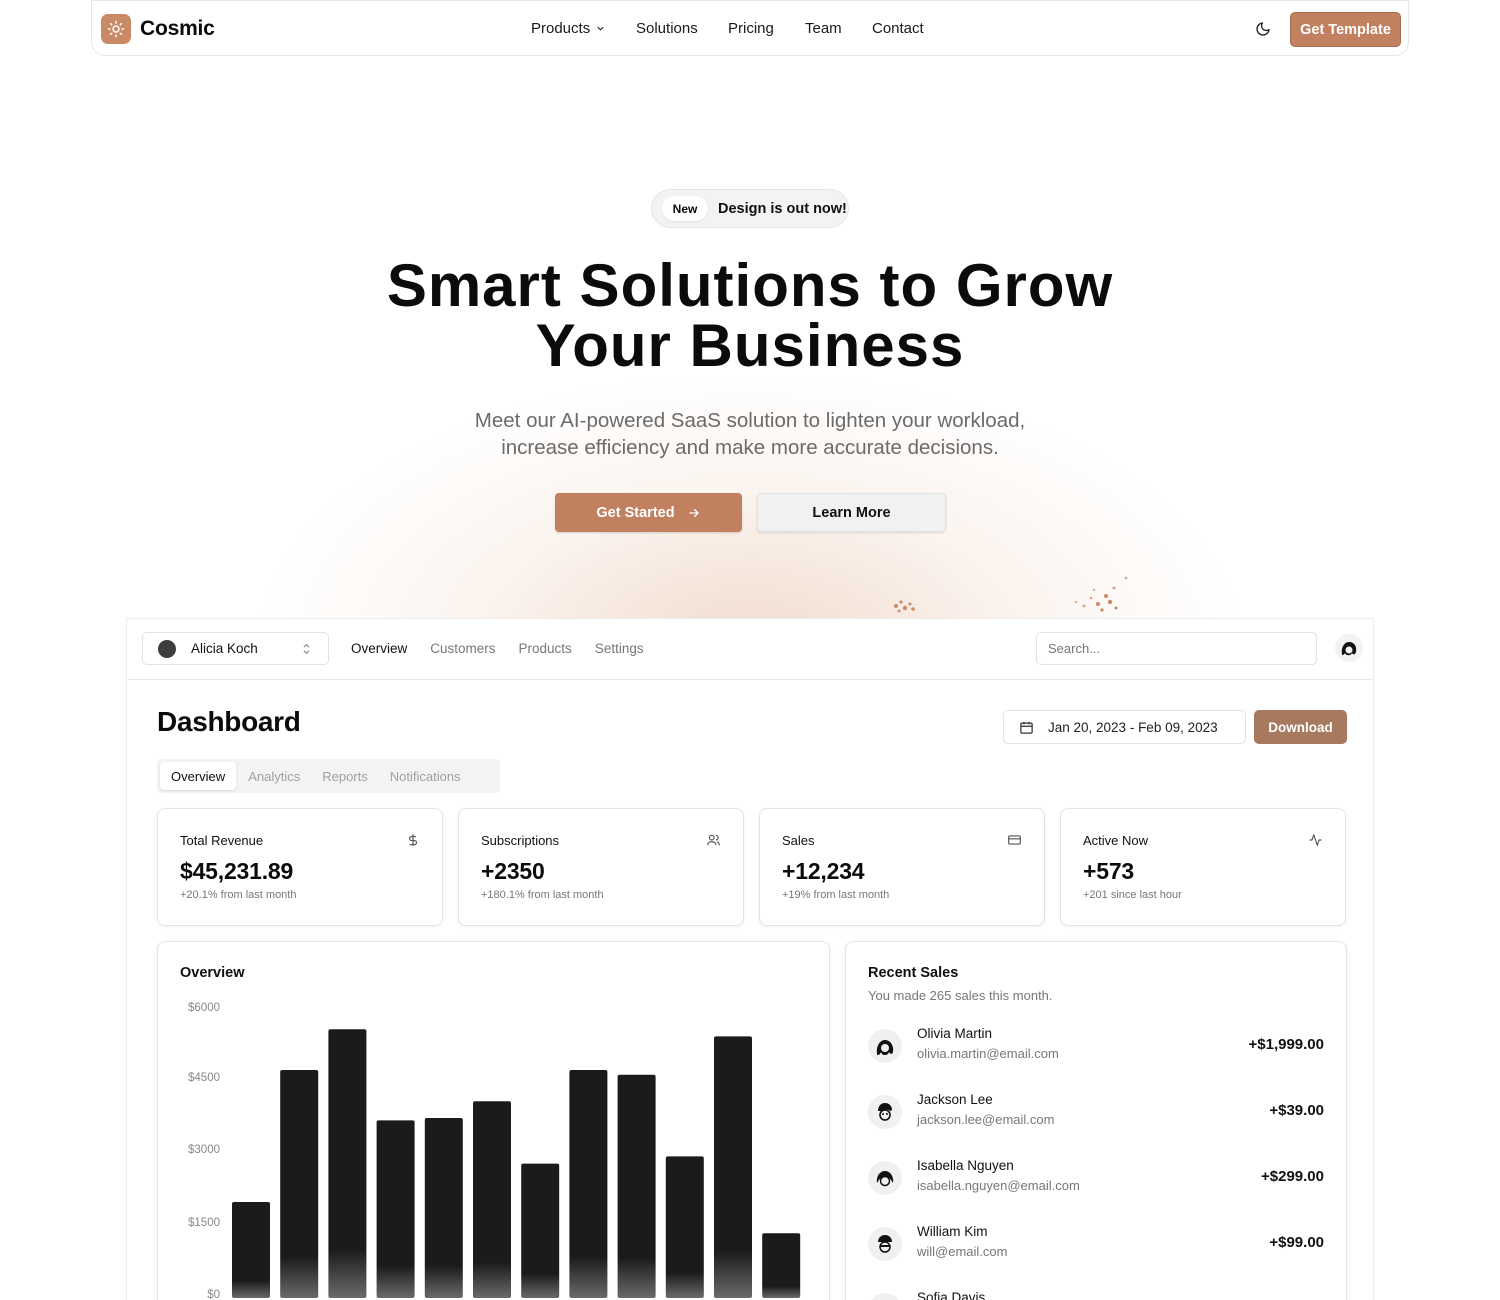  I want to click on y-tick-label: $4500, so click(204, 1078).